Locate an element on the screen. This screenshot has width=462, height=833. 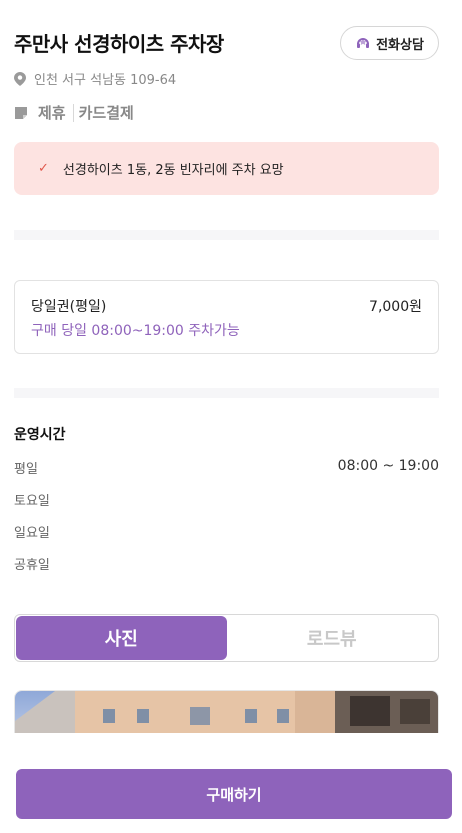
ticket-hours: 구매 당일 08:00~19:00 주차가능 is located at coordinates (135, 331).